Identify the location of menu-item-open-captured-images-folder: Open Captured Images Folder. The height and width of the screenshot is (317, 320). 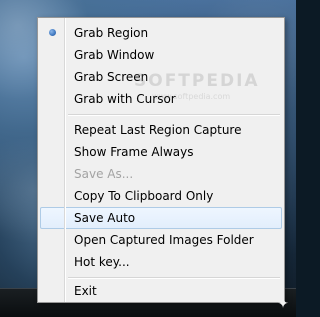
(161, 240).